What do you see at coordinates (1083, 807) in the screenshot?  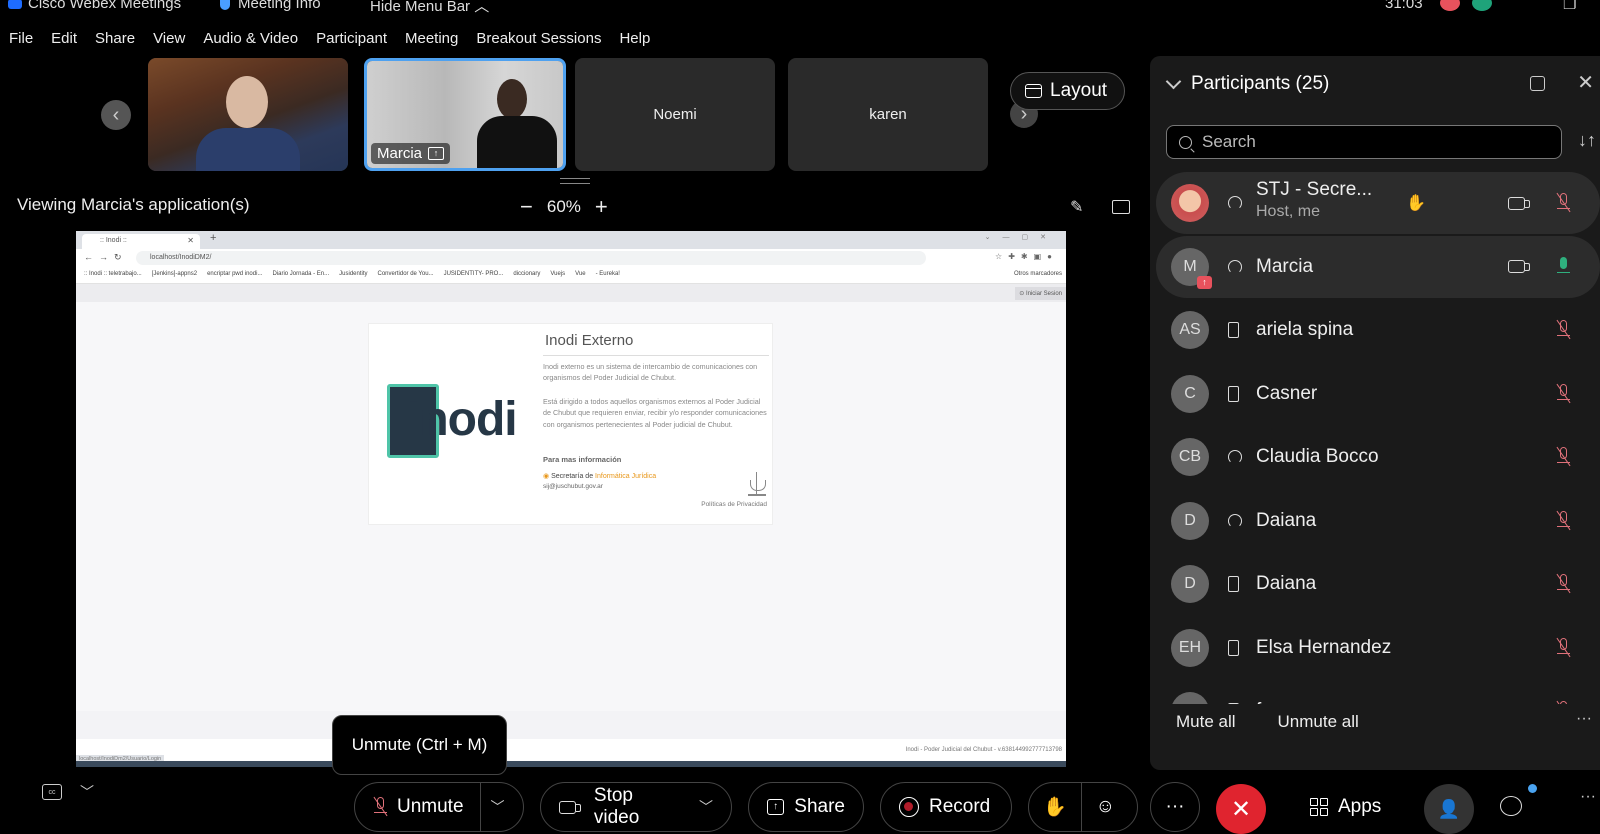 I see `reactions-group: ✋ ☺` at bounding box center [1083, 807].